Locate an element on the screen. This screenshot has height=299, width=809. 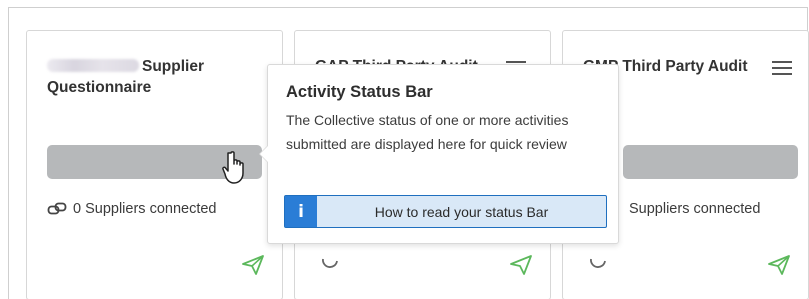
redacted-company-name is located at coordinates (93, 65).